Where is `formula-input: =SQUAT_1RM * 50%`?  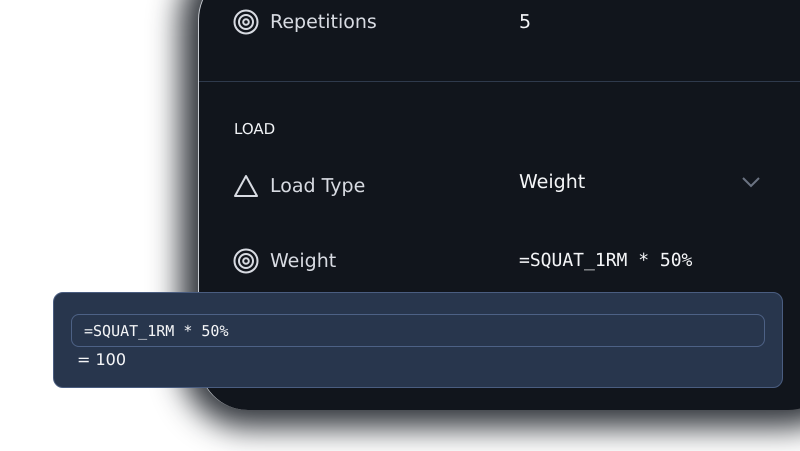 formula-input: =SQUAT_1RM * 50% is located at coordinates (418, 330).